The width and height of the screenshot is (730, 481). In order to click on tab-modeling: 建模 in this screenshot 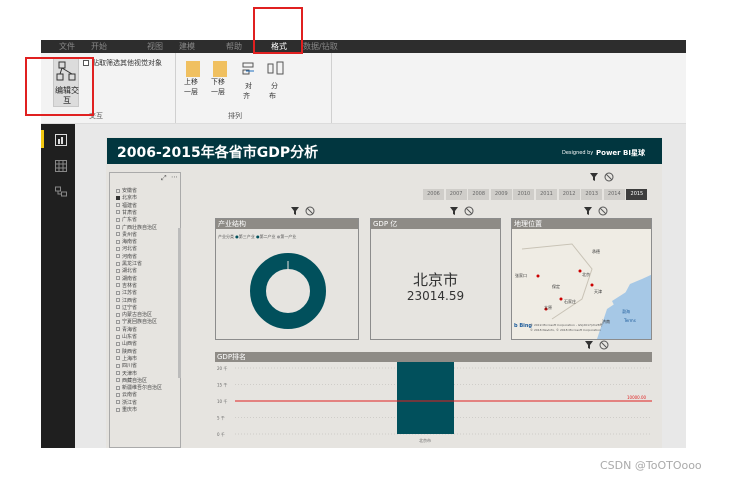, I will do `click(187, 46)`.